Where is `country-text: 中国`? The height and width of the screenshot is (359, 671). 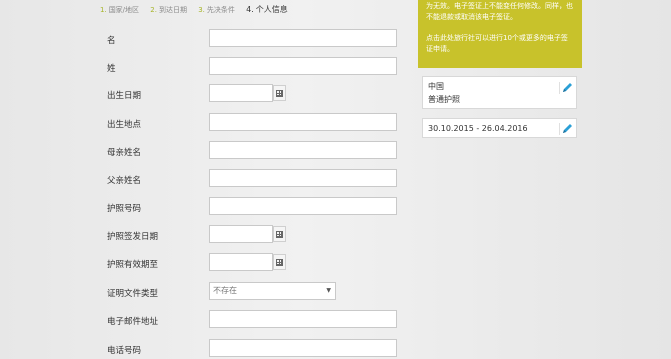
country-text: 中国 is located at coordinates (436, 86).